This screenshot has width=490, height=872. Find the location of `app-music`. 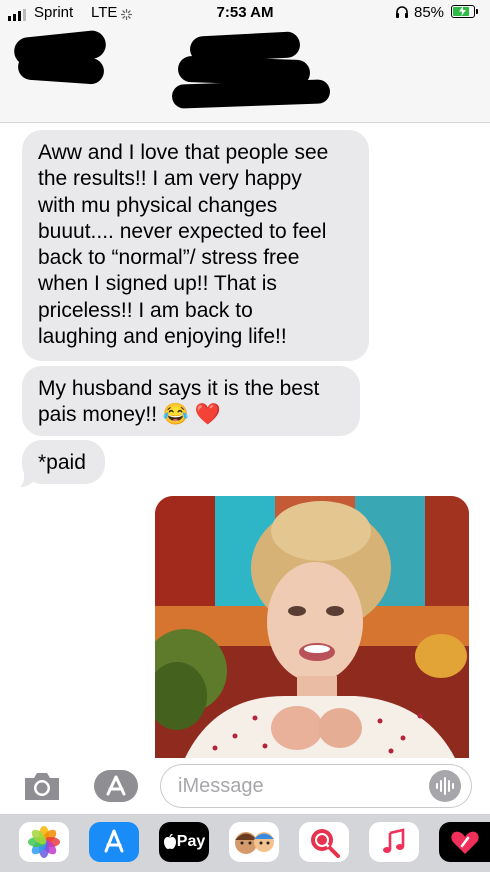

app-music is located at coordinates (394, 842).